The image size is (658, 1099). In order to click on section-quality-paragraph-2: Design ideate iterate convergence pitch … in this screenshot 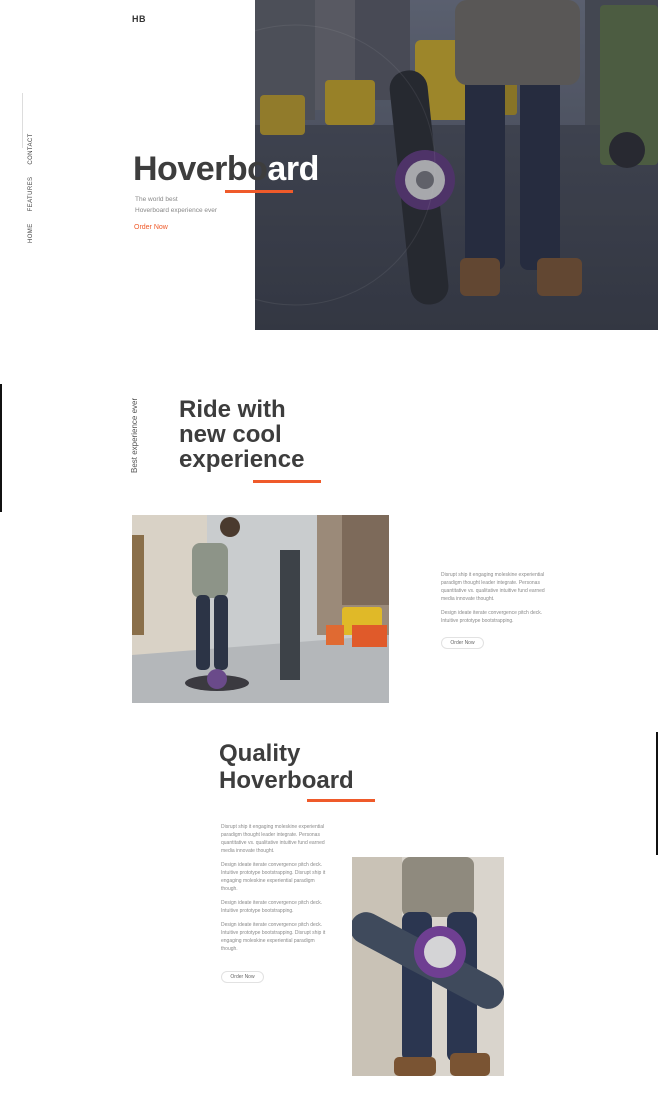, I will do `click(273, 877)`.